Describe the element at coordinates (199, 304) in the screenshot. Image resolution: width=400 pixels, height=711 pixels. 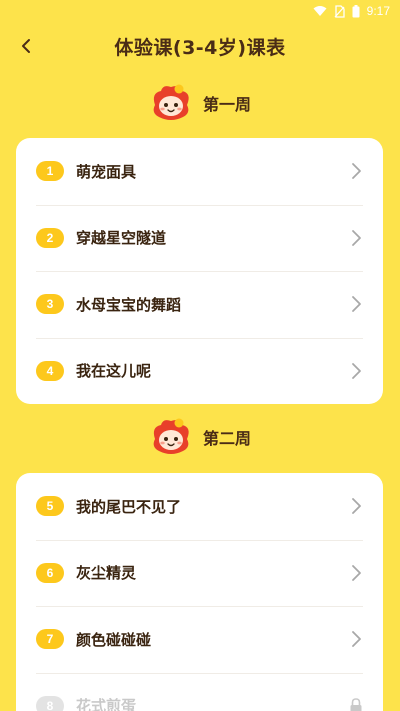
I see `lesson-row-3: 3 水母宝宝的舞蹈` at that location.